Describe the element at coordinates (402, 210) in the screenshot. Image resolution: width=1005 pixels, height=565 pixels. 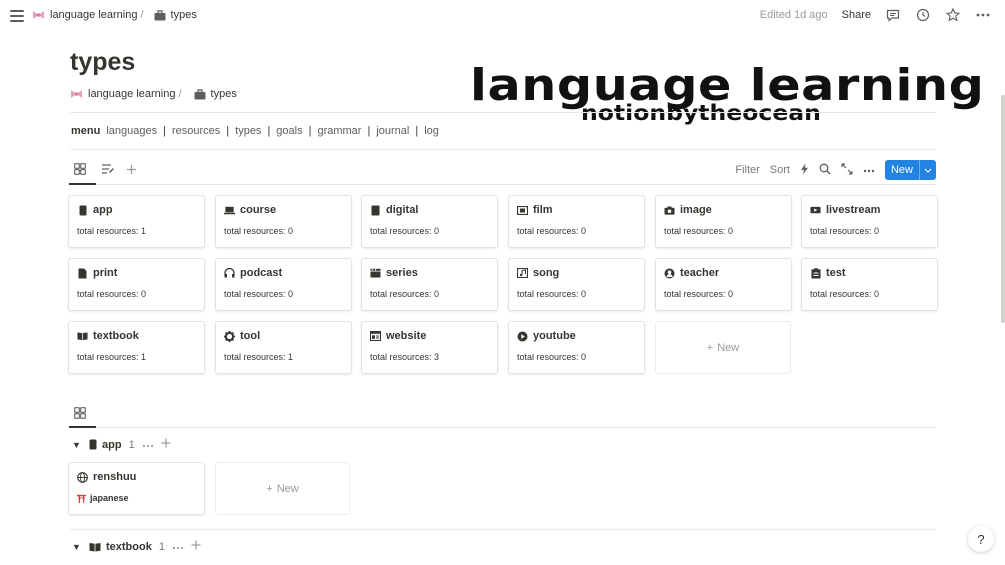
I see `card-title: digital` at that location.